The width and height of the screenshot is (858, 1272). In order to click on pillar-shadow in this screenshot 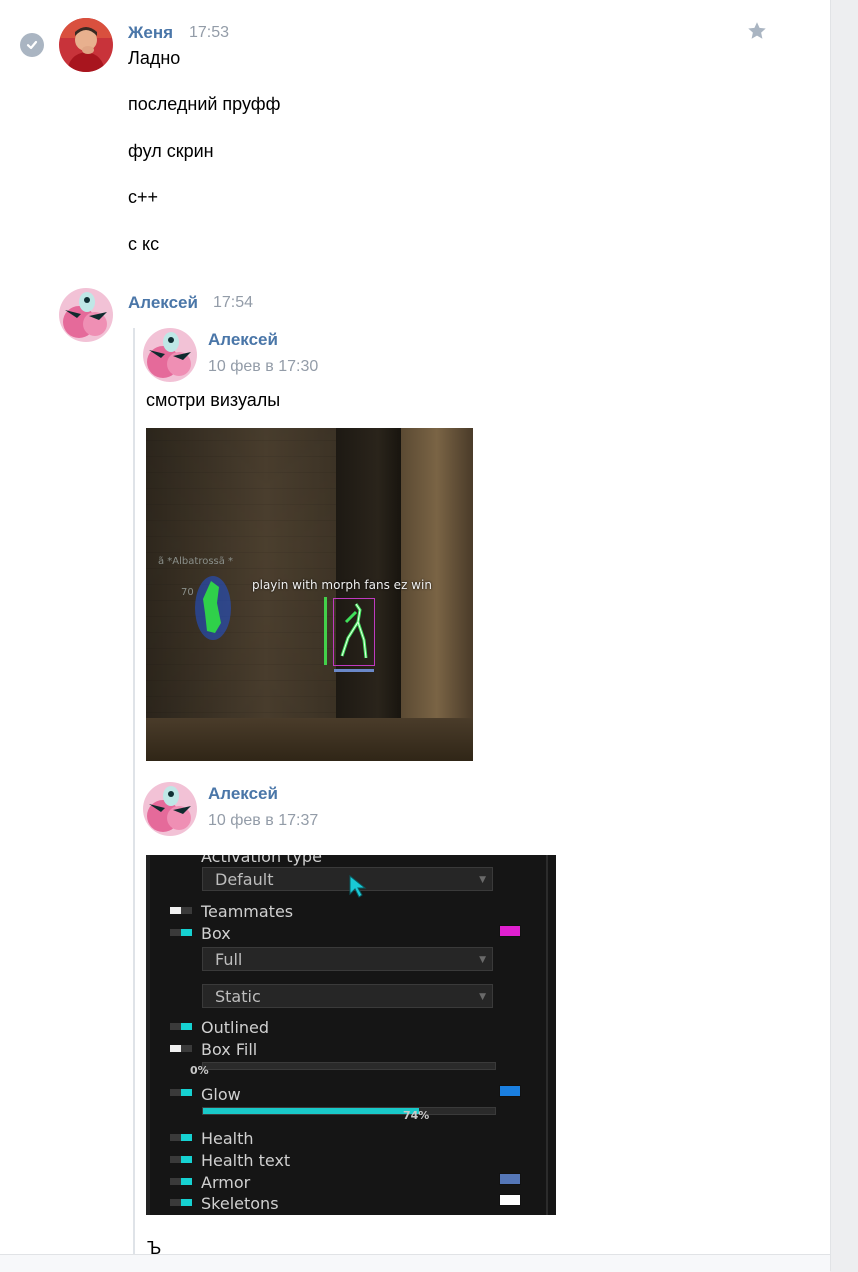, I will do `click(371, 594)`.